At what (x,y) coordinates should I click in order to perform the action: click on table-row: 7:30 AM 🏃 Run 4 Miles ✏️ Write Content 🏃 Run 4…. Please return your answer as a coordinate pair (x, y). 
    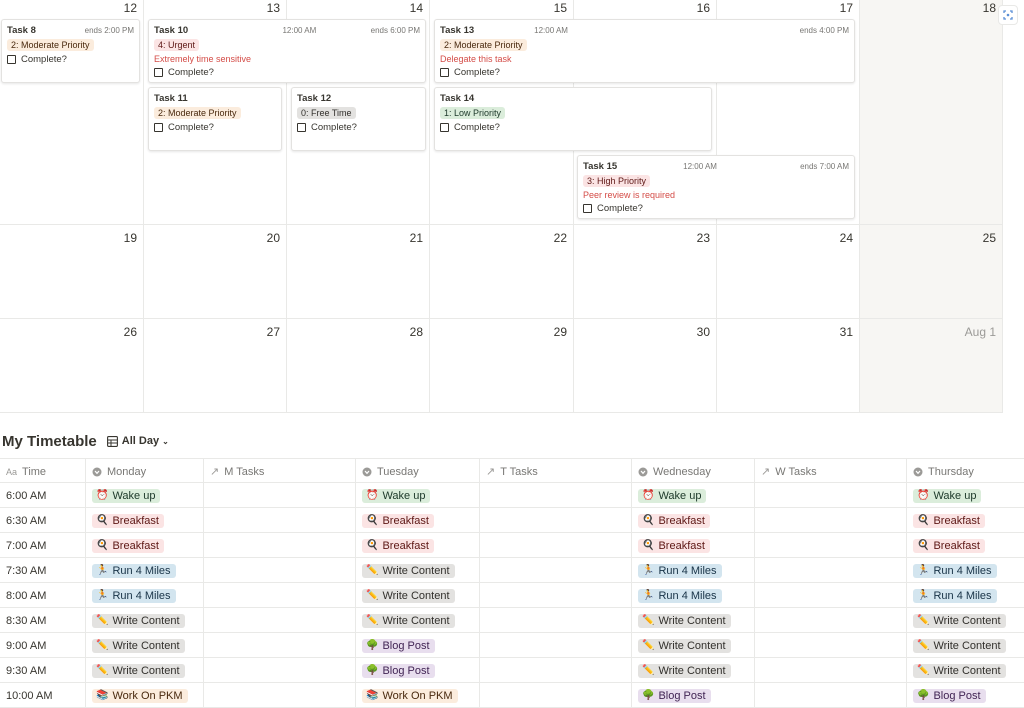
    Looking at the image, I should click on (512, 570).